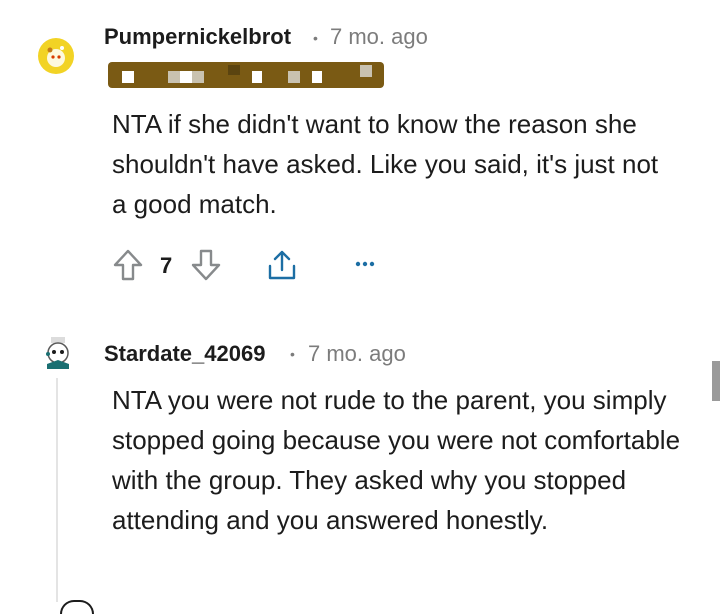 The image size is (720, 614). I want to click on upvote-button, so click(128, 265).